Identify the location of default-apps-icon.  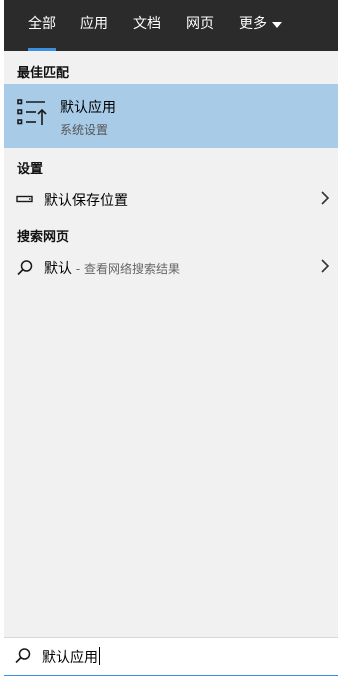
(32, 115).